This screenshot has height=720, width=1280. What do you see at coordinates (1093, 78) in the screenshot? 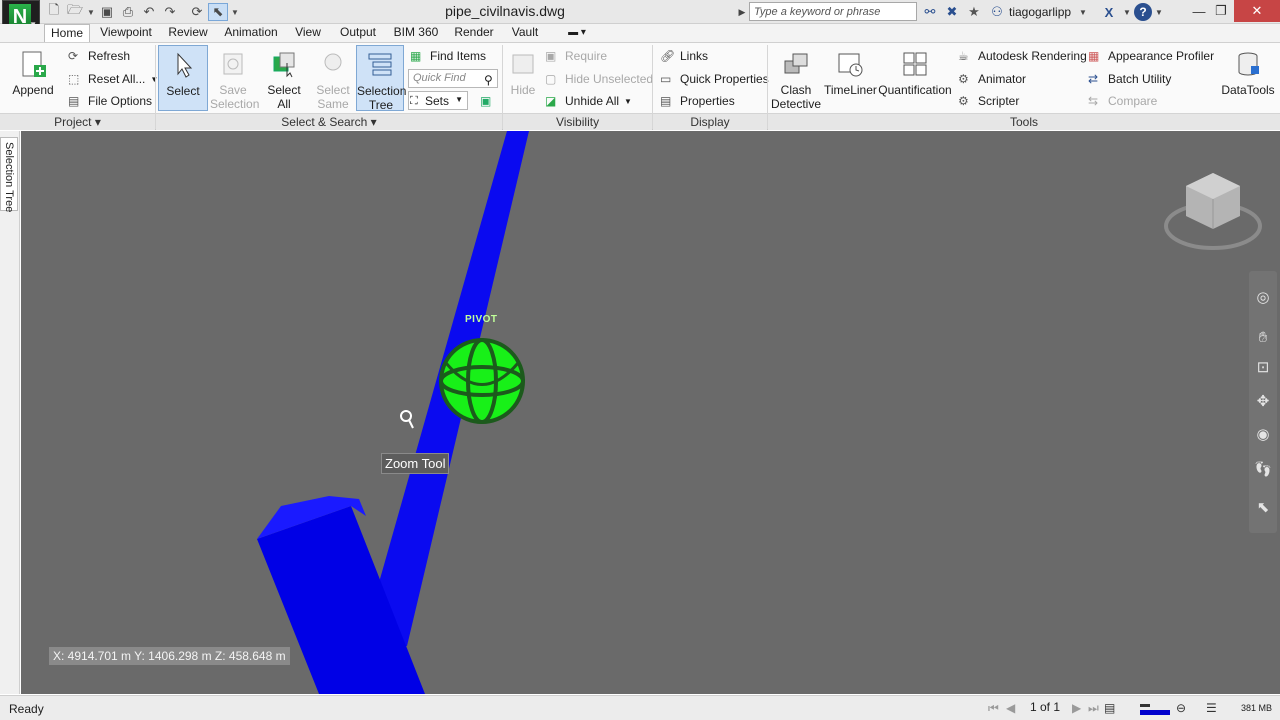
I see `batch-utility-icon: ⇄` at bounding box center [1093, 78].